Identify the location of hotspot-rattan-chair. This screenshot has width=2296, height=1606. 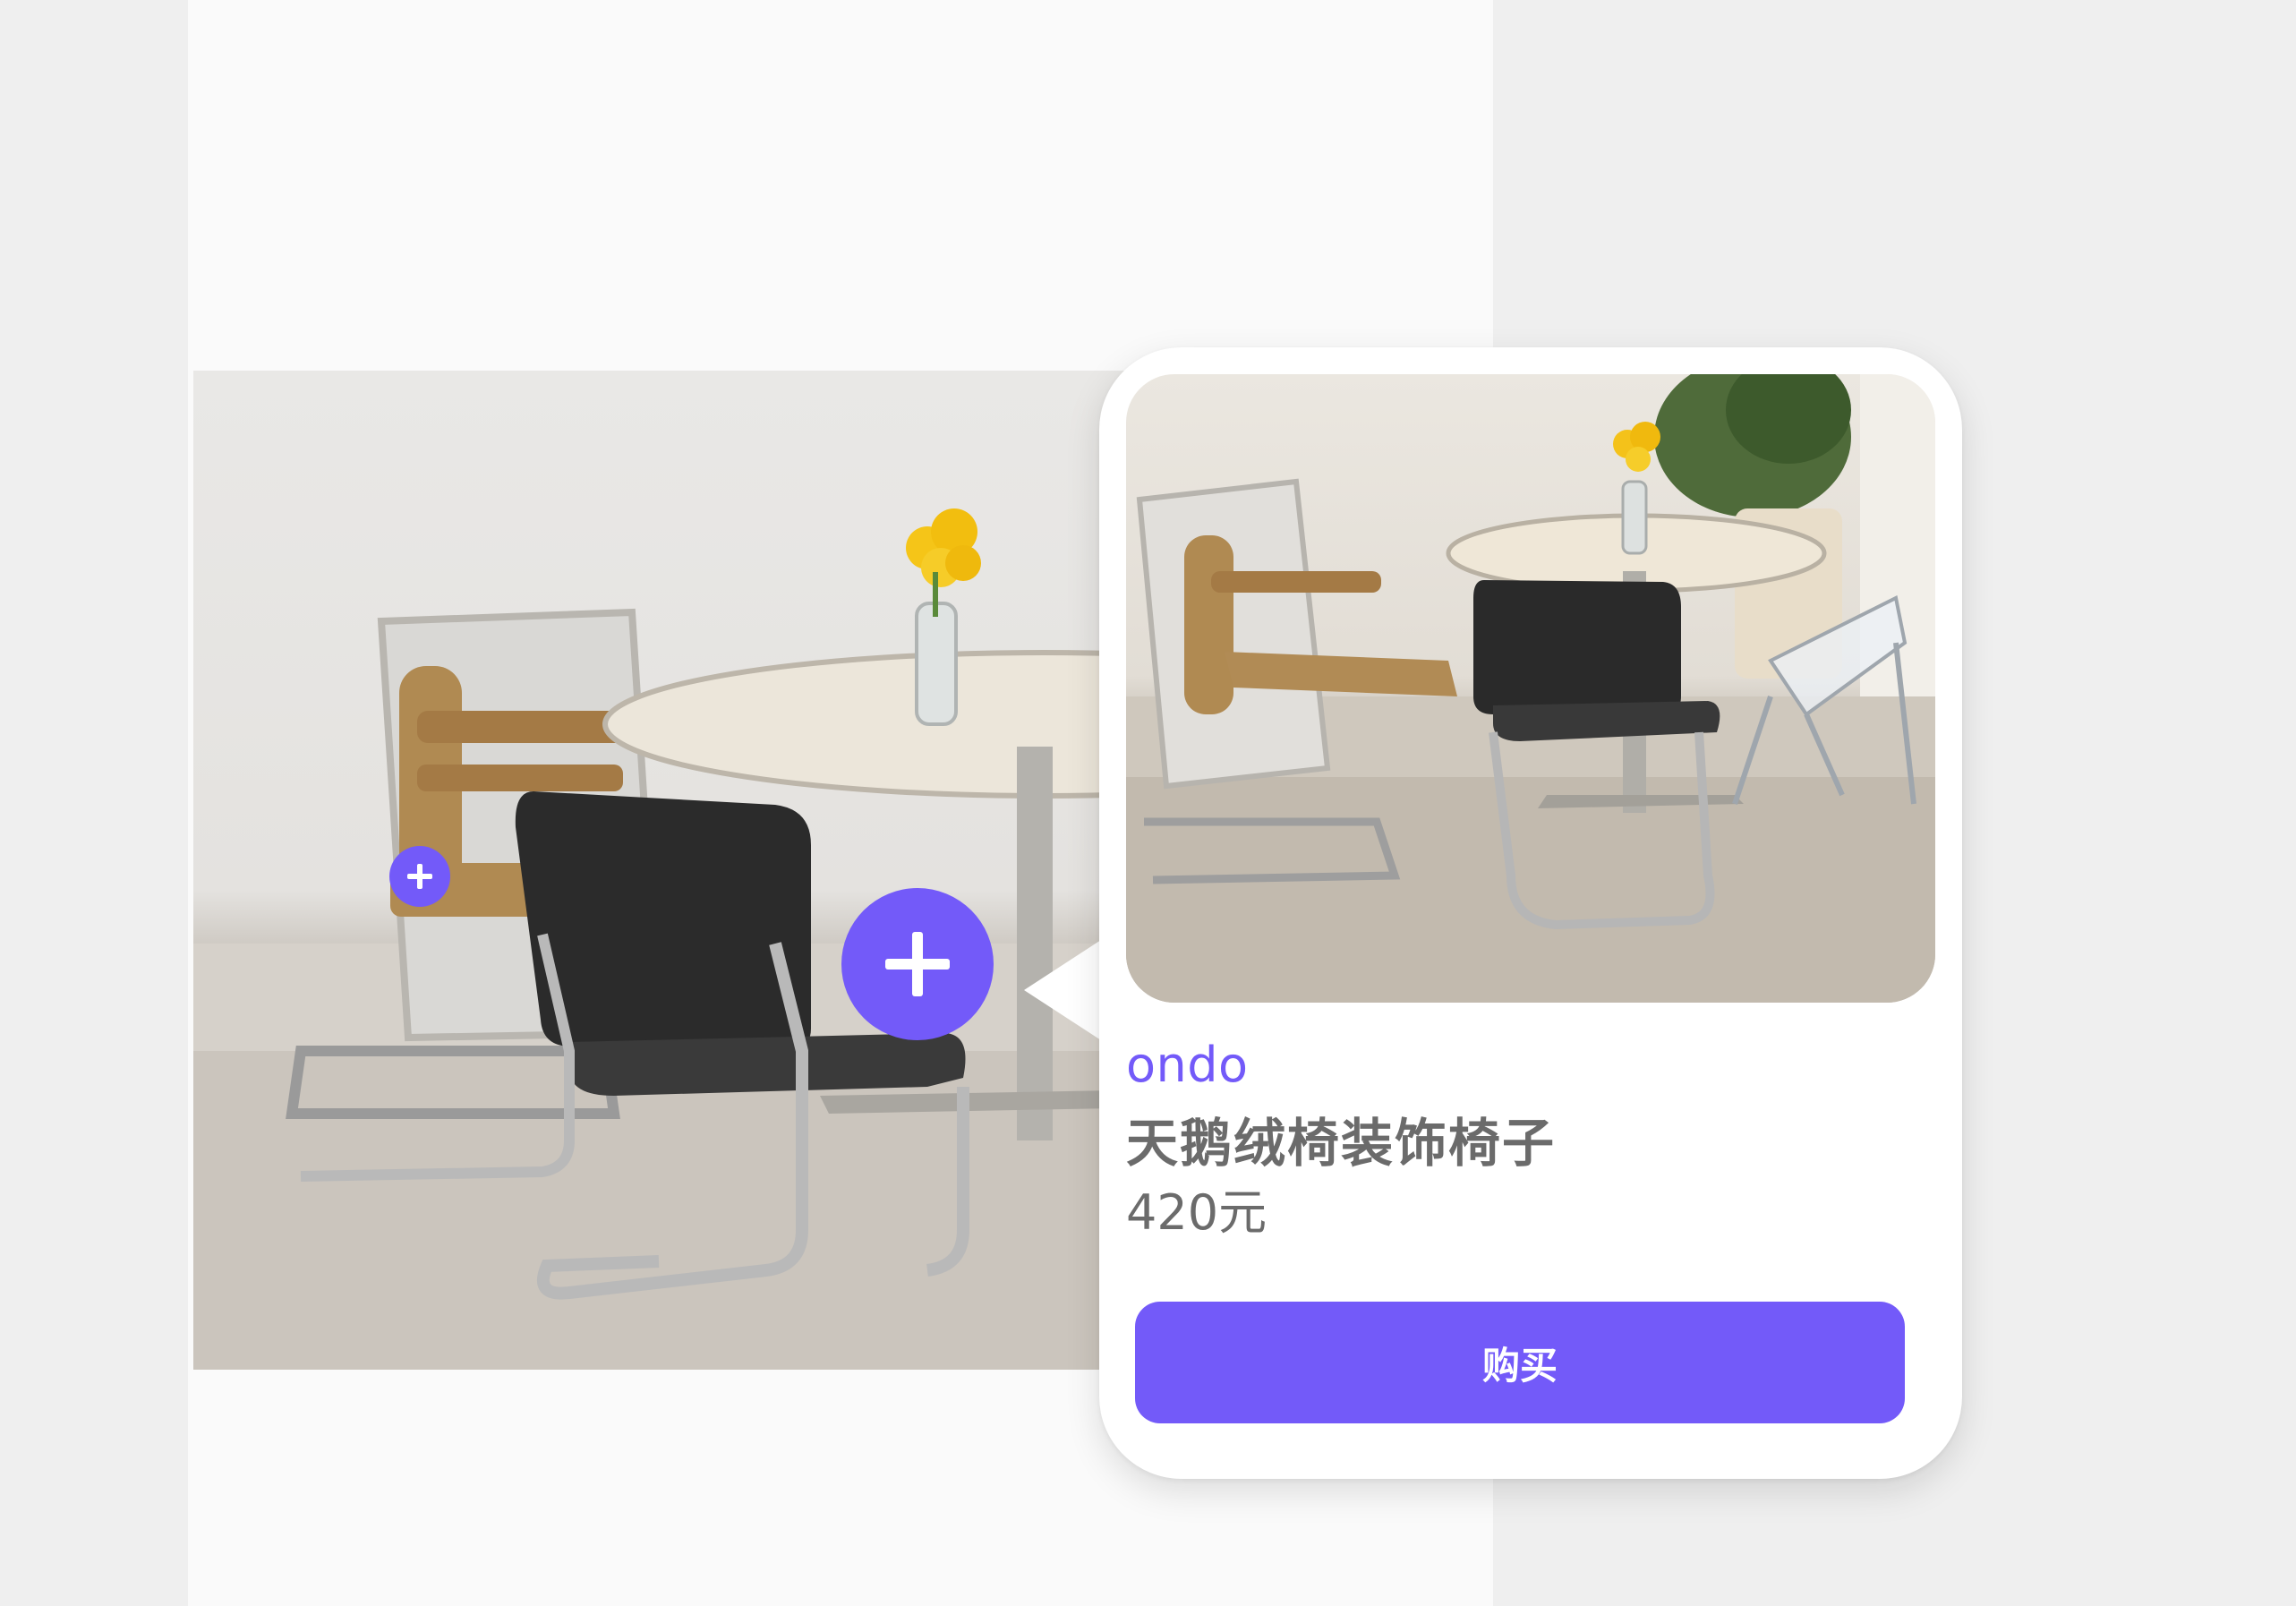
(419, 876).